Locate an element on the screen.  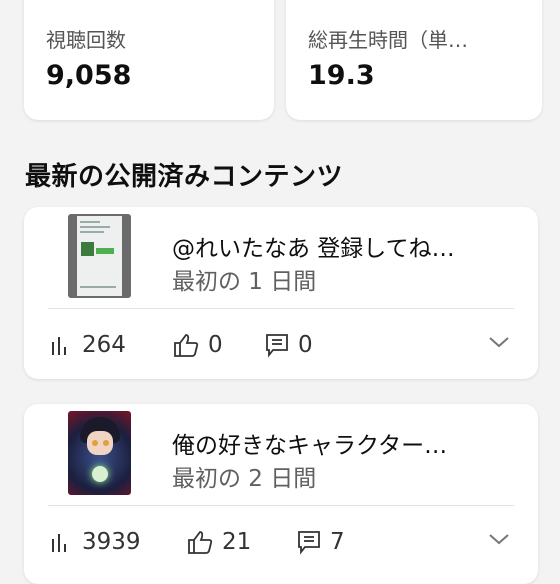
comments-metric: 0 is located at coordinates (288, 345).